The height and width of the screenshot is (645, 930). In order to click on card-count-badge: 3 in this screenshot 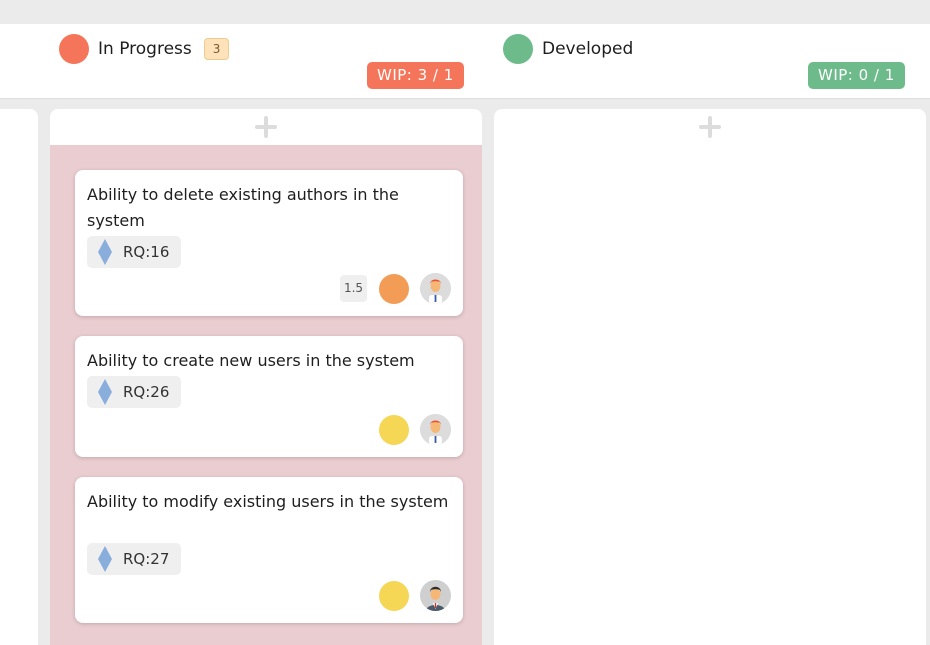, I will do `click(216, 49)`.